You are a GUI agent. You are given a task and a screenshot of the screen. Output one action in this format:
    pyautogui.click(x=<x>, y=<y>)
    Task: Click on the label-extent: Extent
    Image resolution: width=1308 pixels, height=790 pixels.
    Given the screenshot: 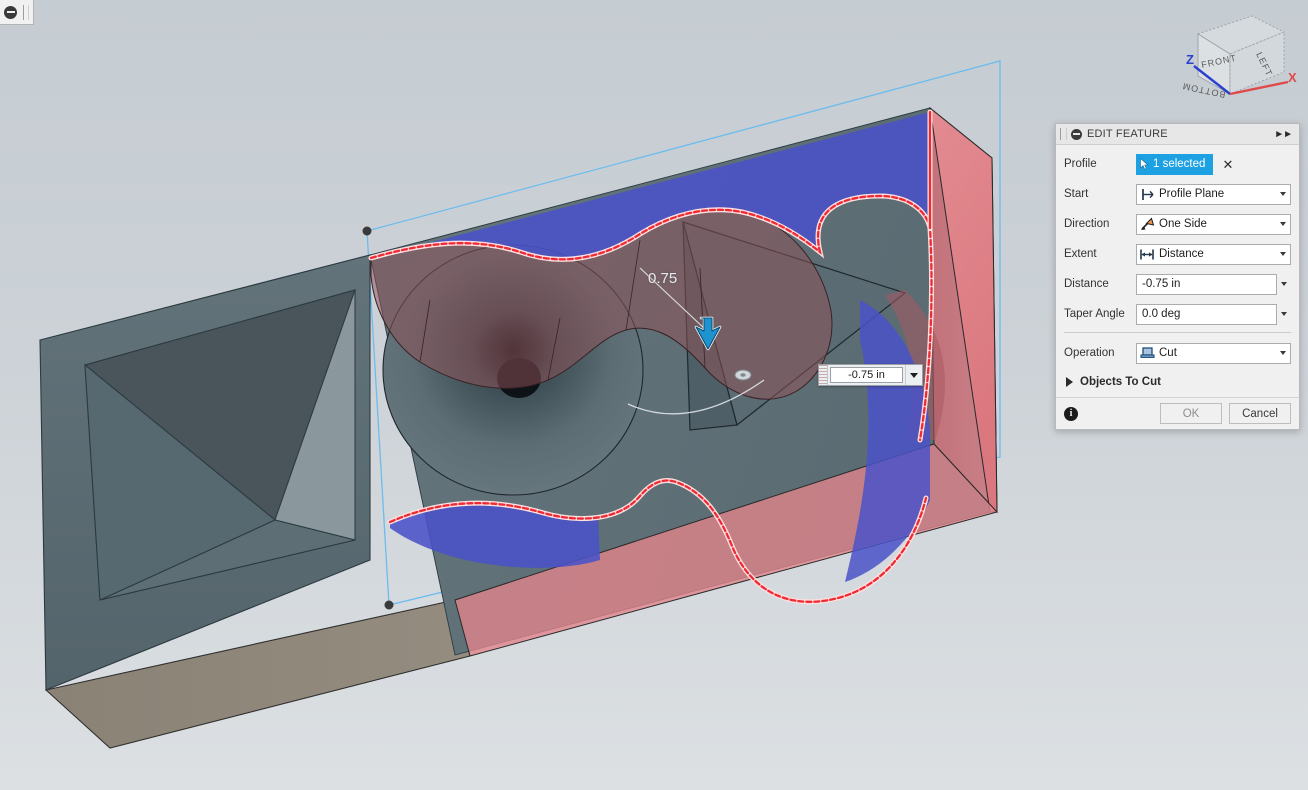 What is the action you would take?
    pyautogui.click(x=1080, y=254)
    